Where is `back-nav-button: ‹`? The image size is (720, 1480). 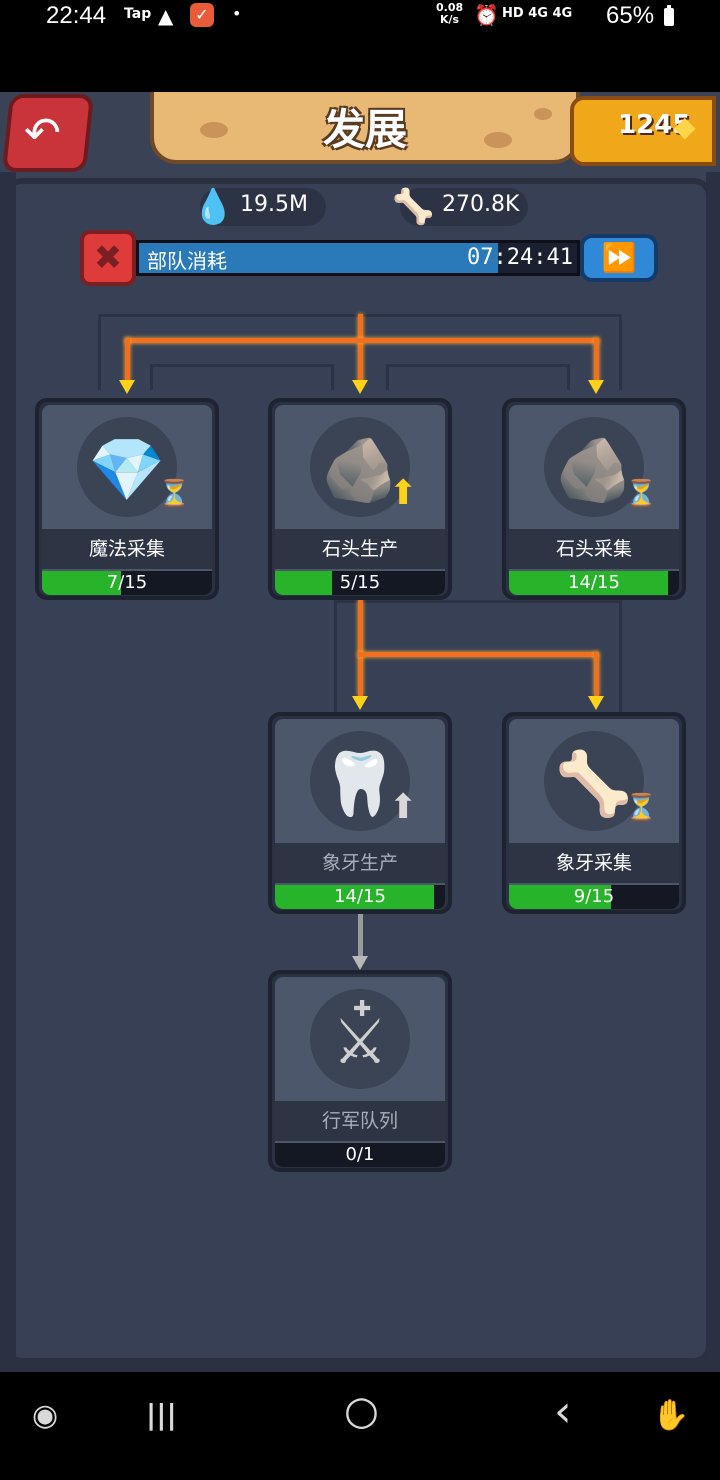
back-nav-button: ‹ is located at coordinates (563, 1411).